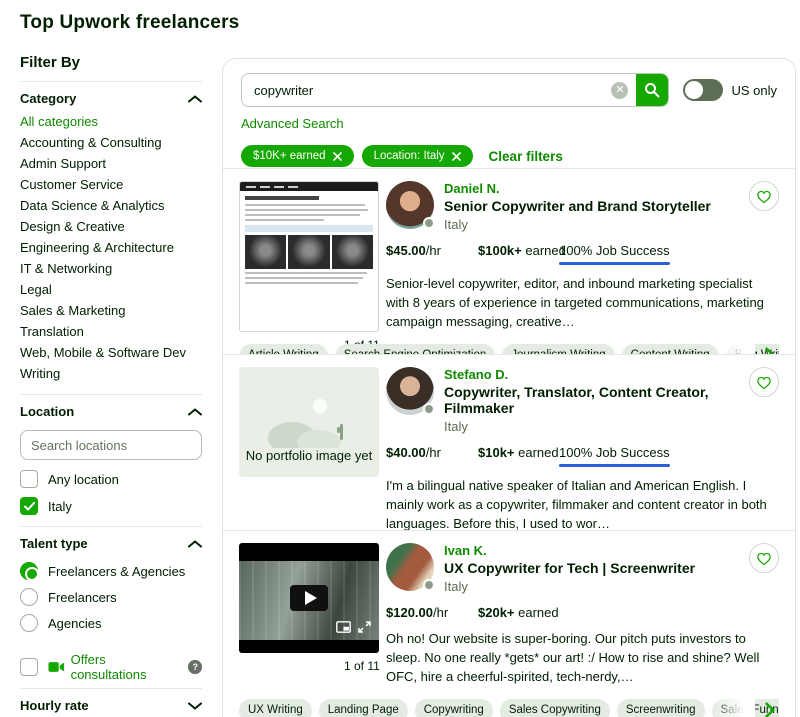 The height and width of the screenshot is (717, 800). I want to click on category-item-all: All categories, so click(111, 121).